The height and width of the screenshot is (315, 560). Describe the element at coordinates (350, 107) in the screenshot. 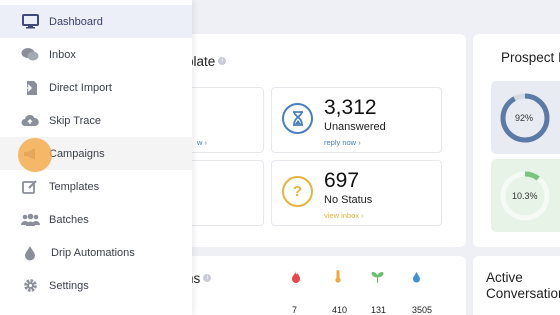

I see `stat-value: 3,312` at that location.